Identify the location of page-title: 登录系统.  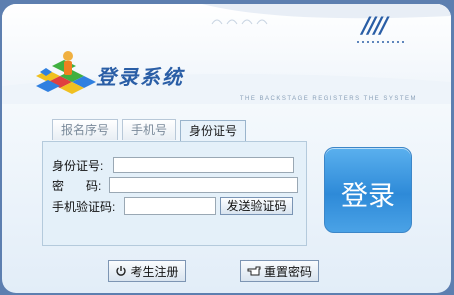
(140, 77).